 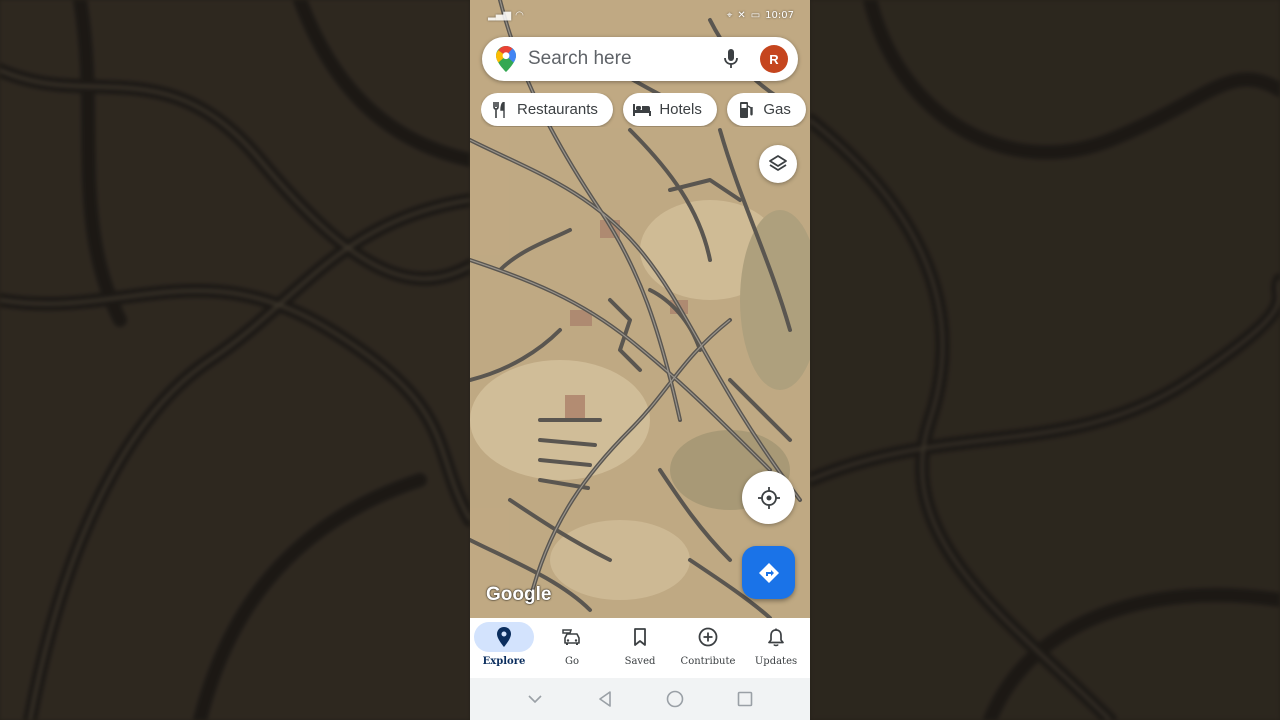 I want to click on pin-icon, so click(x=504, y=637).